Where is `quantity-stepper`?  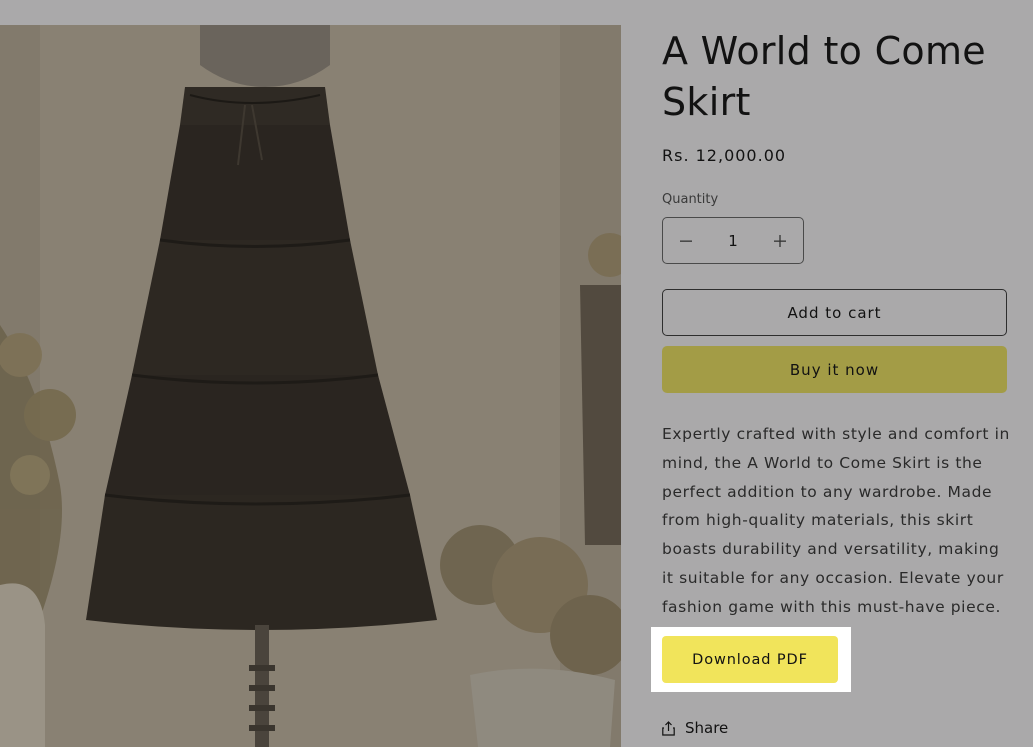 quantity-stepper is located at coordinates (733, 240).